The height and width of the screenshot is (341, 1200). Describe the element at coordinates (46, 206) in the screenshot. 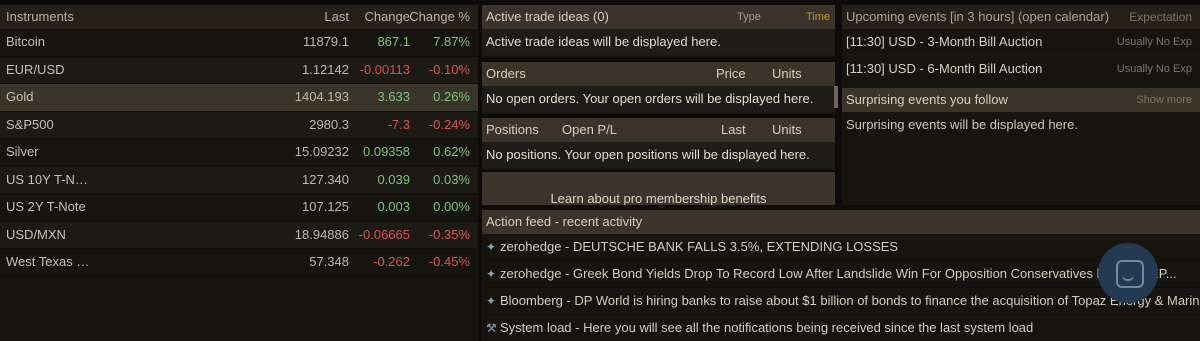

I see `instrument-name: US 2Y T-Note` at that location.